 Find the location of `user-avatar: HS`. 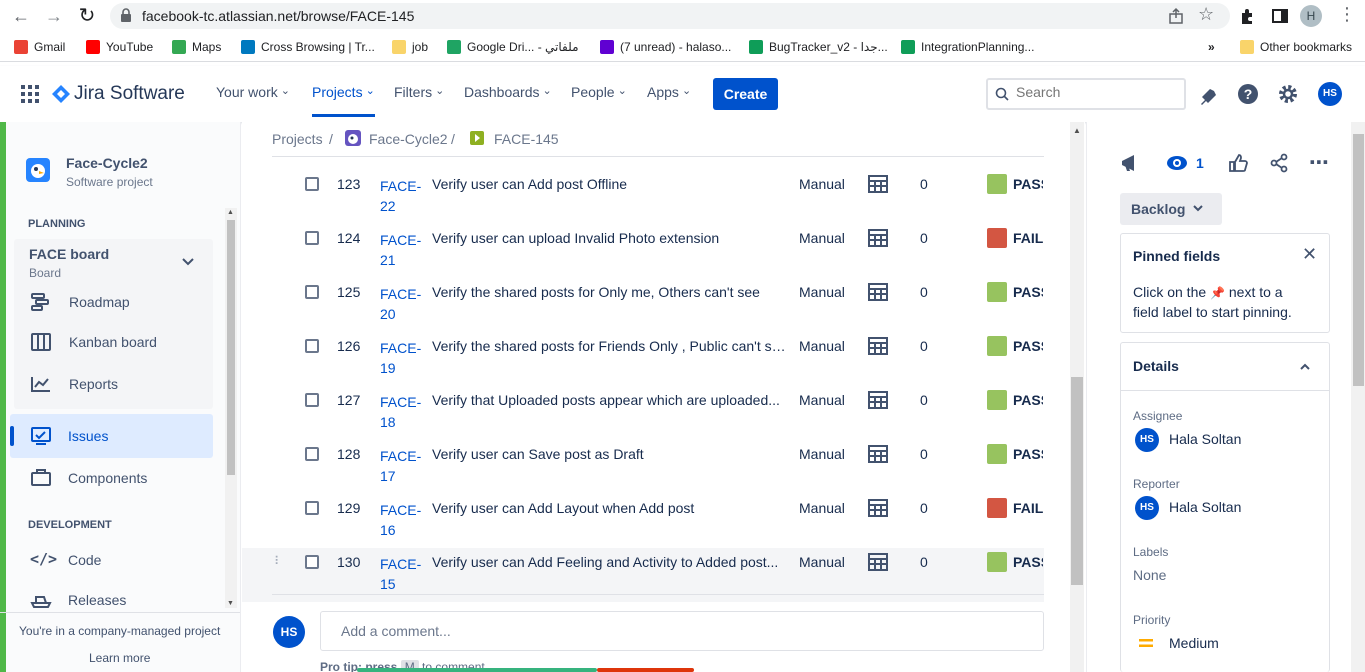

user-avatar: HS is located at coordinates (1330, 94).